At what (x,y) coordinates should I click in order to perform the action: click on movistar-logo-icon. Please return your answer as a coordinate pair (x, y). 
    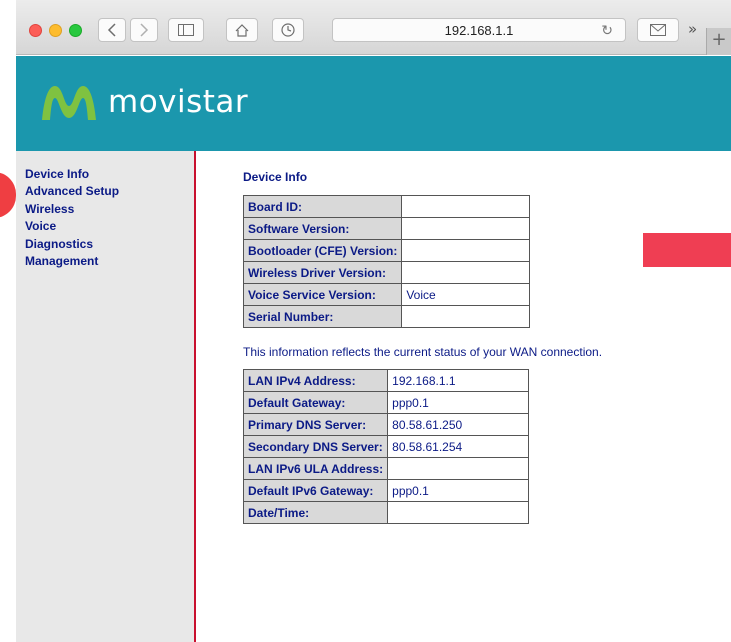
    Looking at the image, I should click on (69, 103).